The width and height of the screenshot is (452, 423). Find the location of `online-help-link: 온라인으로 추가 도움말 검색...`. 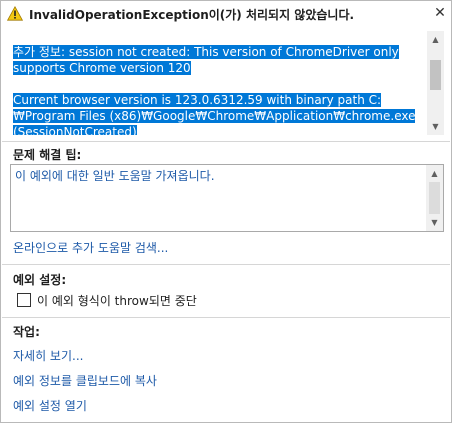

online-help-link: 온라인으로 추가 도움말 검색... is located at coordinates (90, 247).